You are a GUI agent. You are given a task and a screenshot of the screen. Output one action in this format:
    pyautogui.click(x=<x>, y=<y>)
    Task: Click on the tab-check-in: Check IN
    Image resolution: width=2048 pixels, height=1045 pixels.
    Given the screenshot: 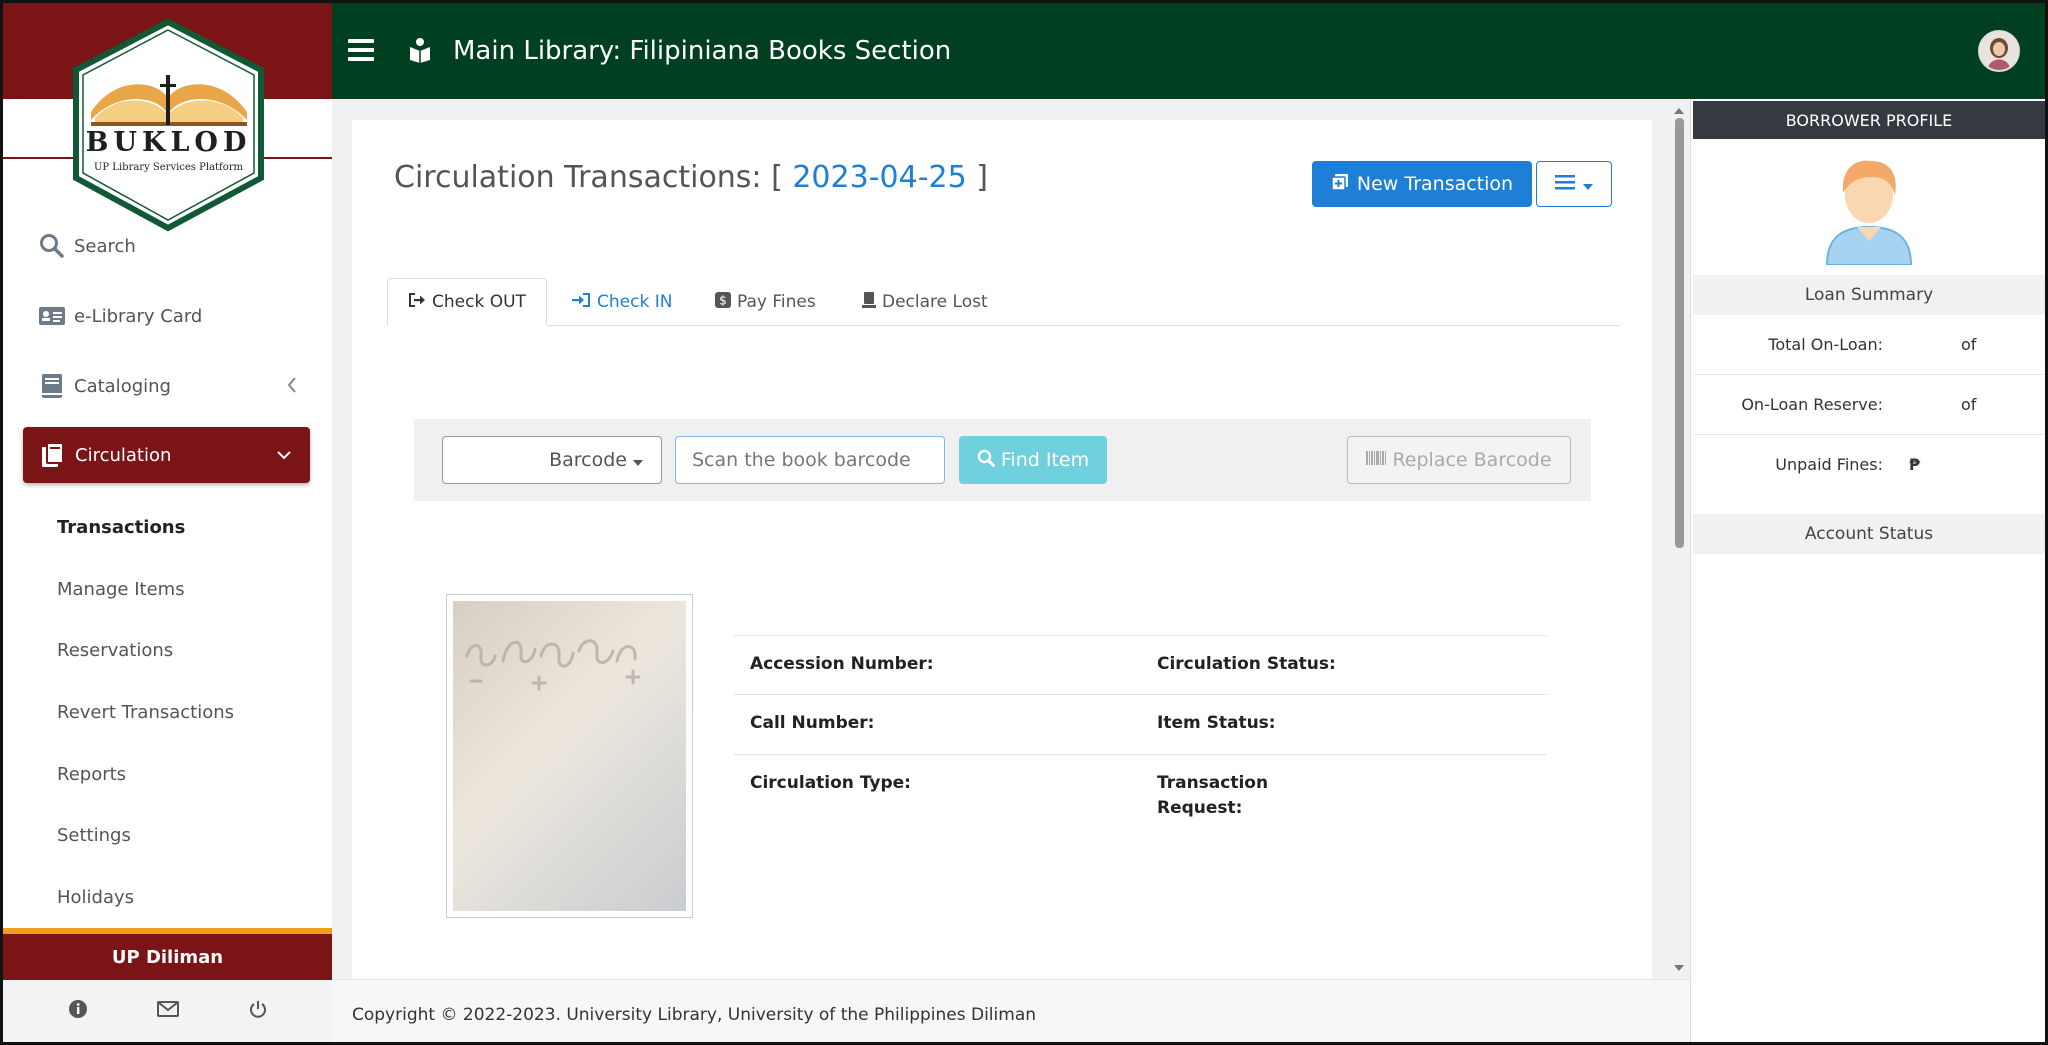 What is the action you would take?
    pyautogui.click(x=621, y=302)
    